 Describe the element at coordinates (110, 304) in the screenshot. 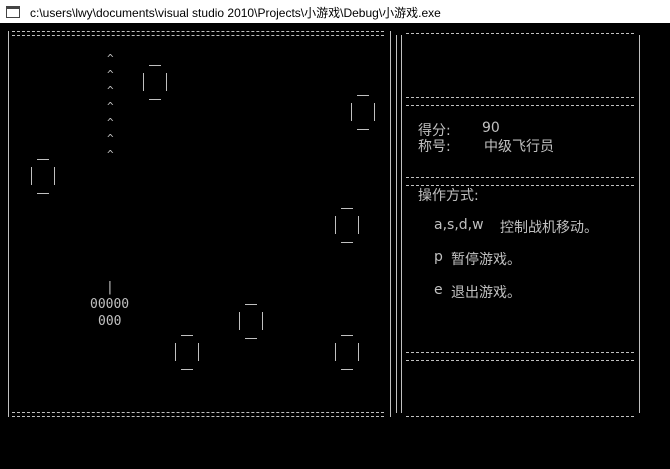

I see `player-plane-wings: 00000` at that location.